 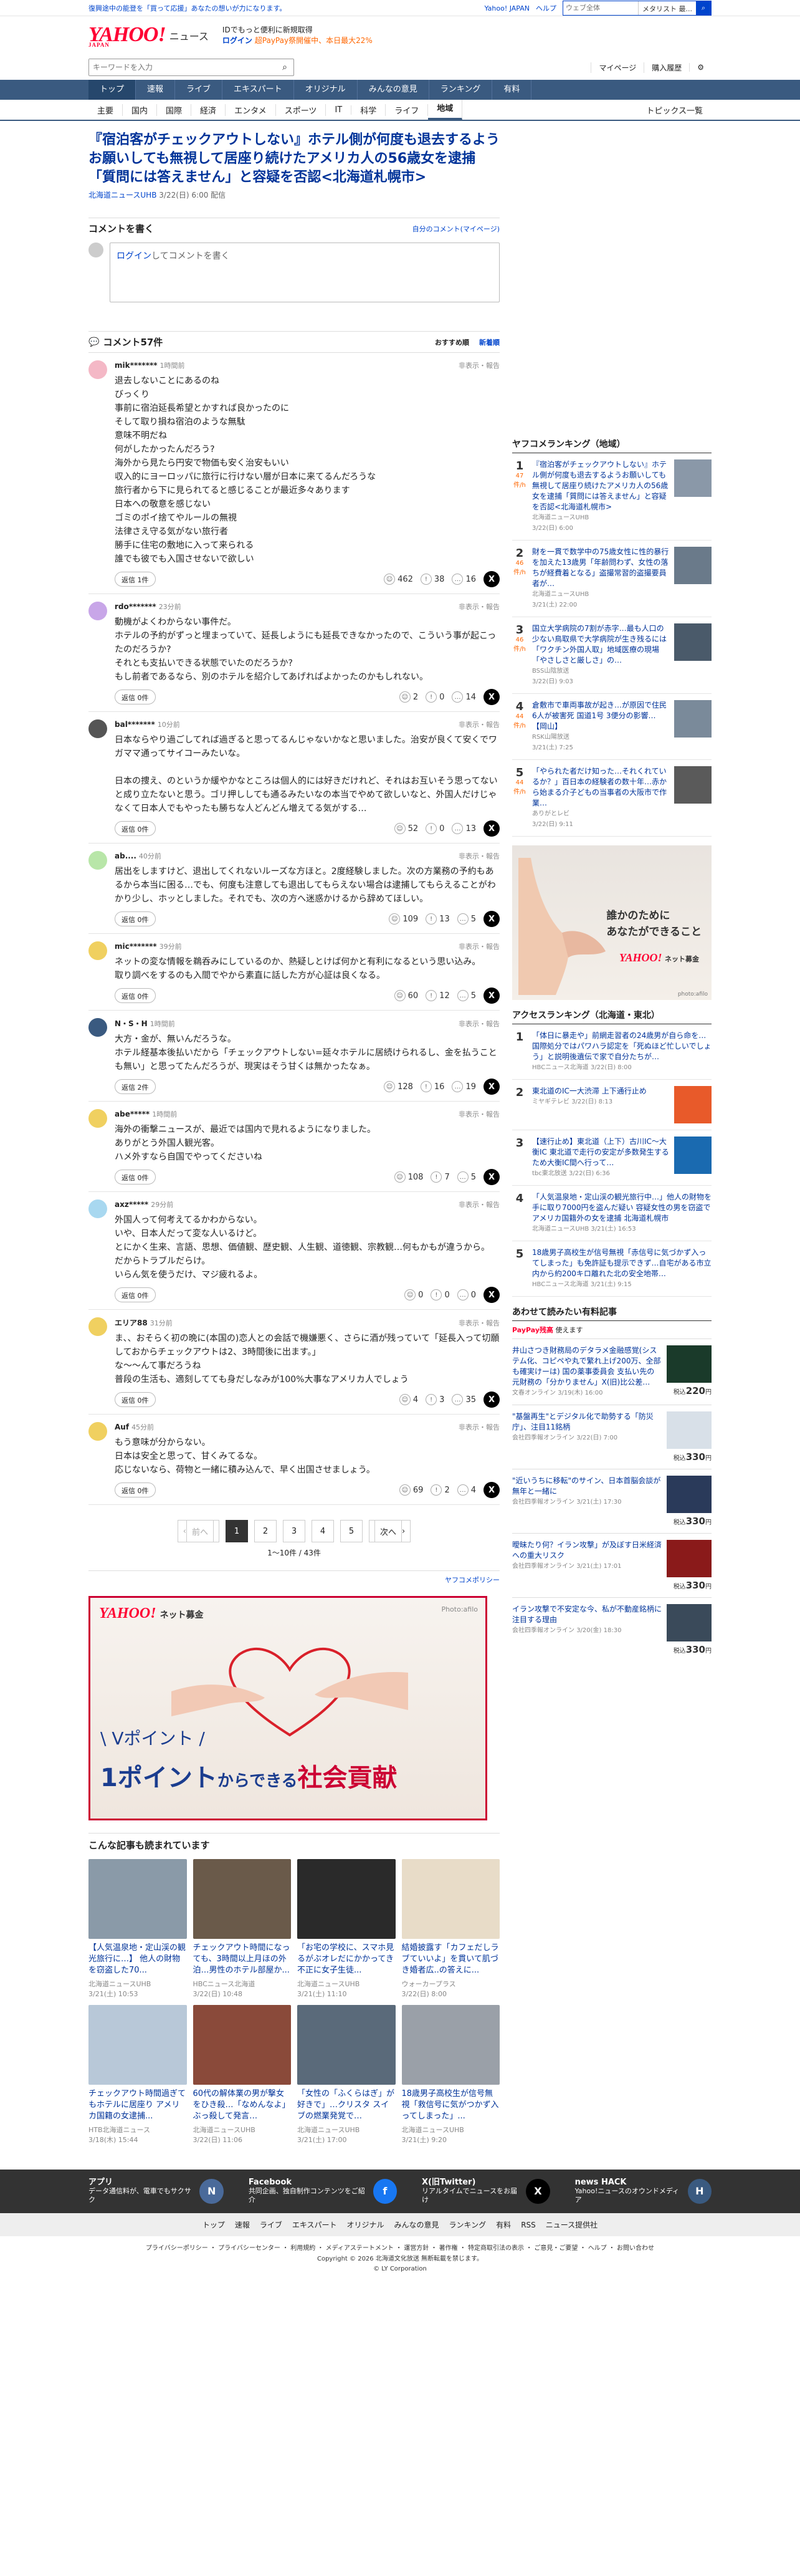 I want to click on footer-nav-item: 速報, so click(x=242, y=2225).